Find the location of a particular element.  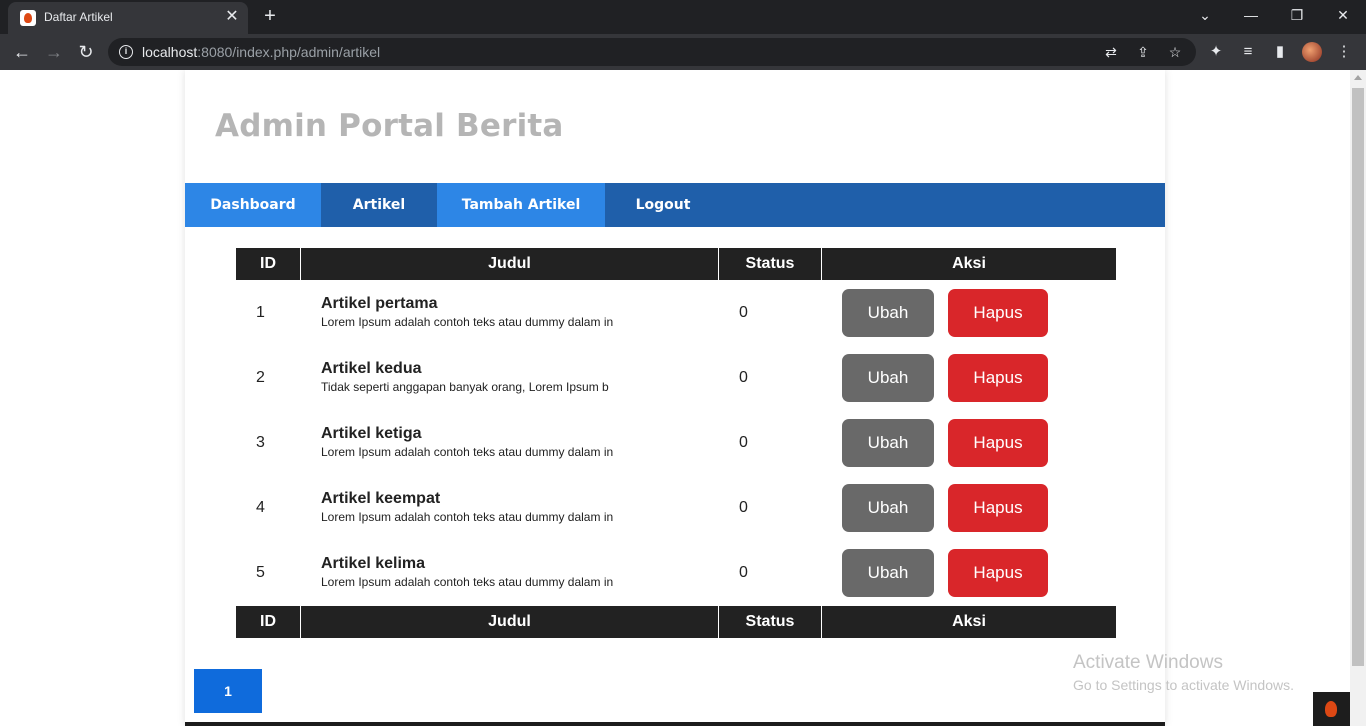

codeigniter-toolbar-icon is located at coordinates (1331, 709).